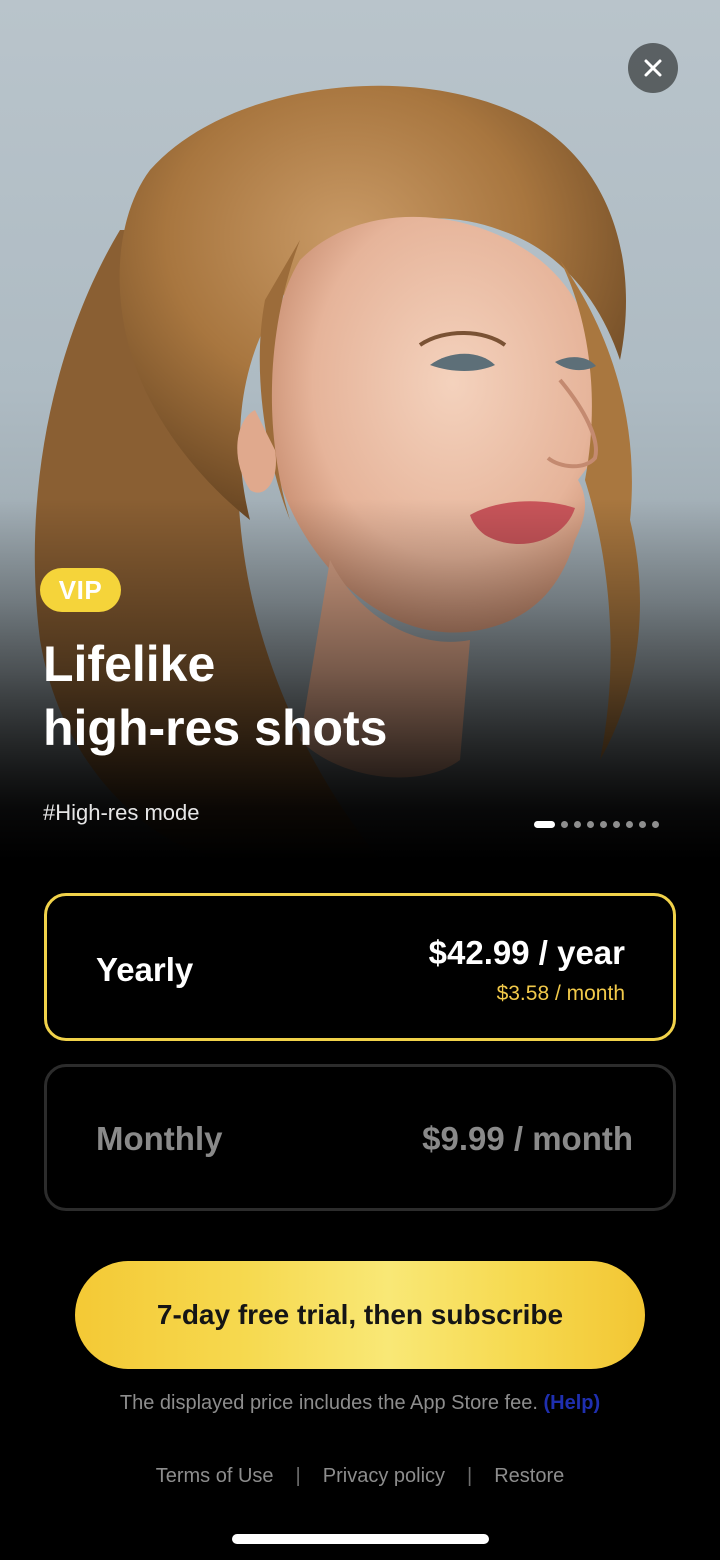  I want to click on hero-title-line-1: Lifelike, so click(129, 664).